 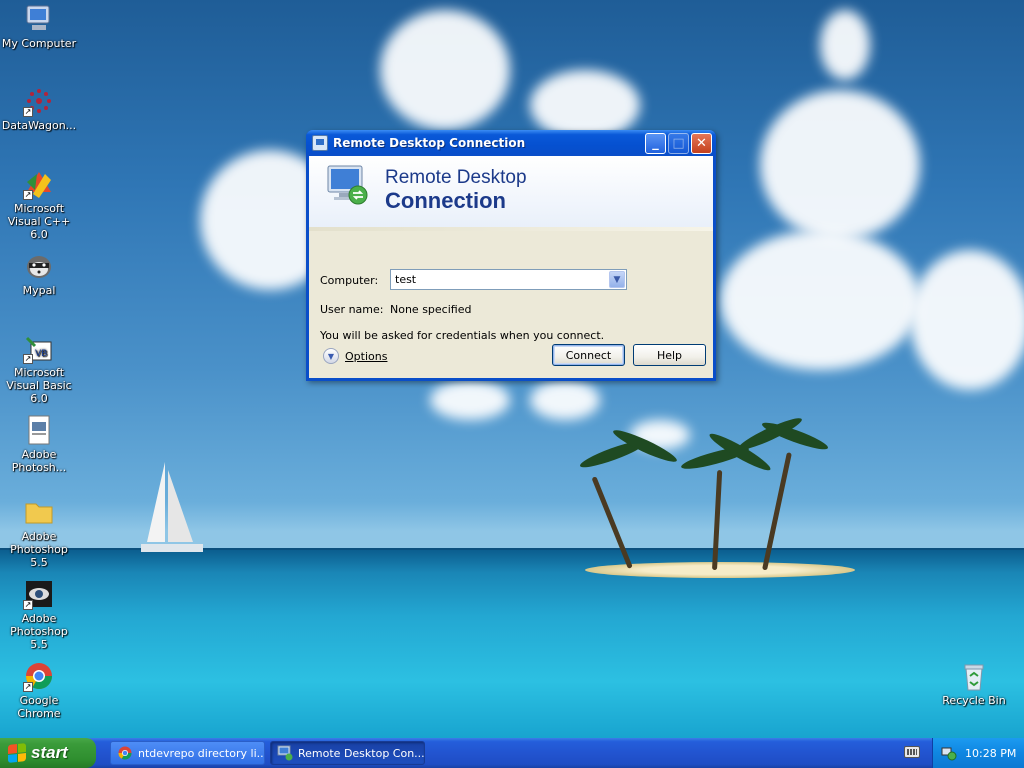 What do you see at coordinates (366, 356) in the screenshot?
I see `options-label: Options` at bounding box center [366, 356].